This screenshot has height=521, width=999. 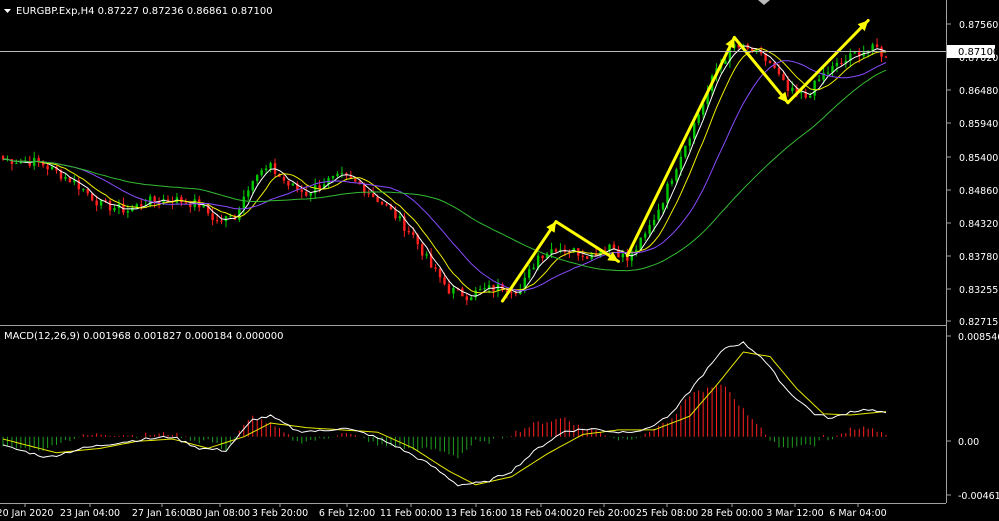 What do you see at coordinates (794, 513) in the screenshot?
I see `time-tick-label: 3 Mar 12:00` at bounding box center [794, 513].